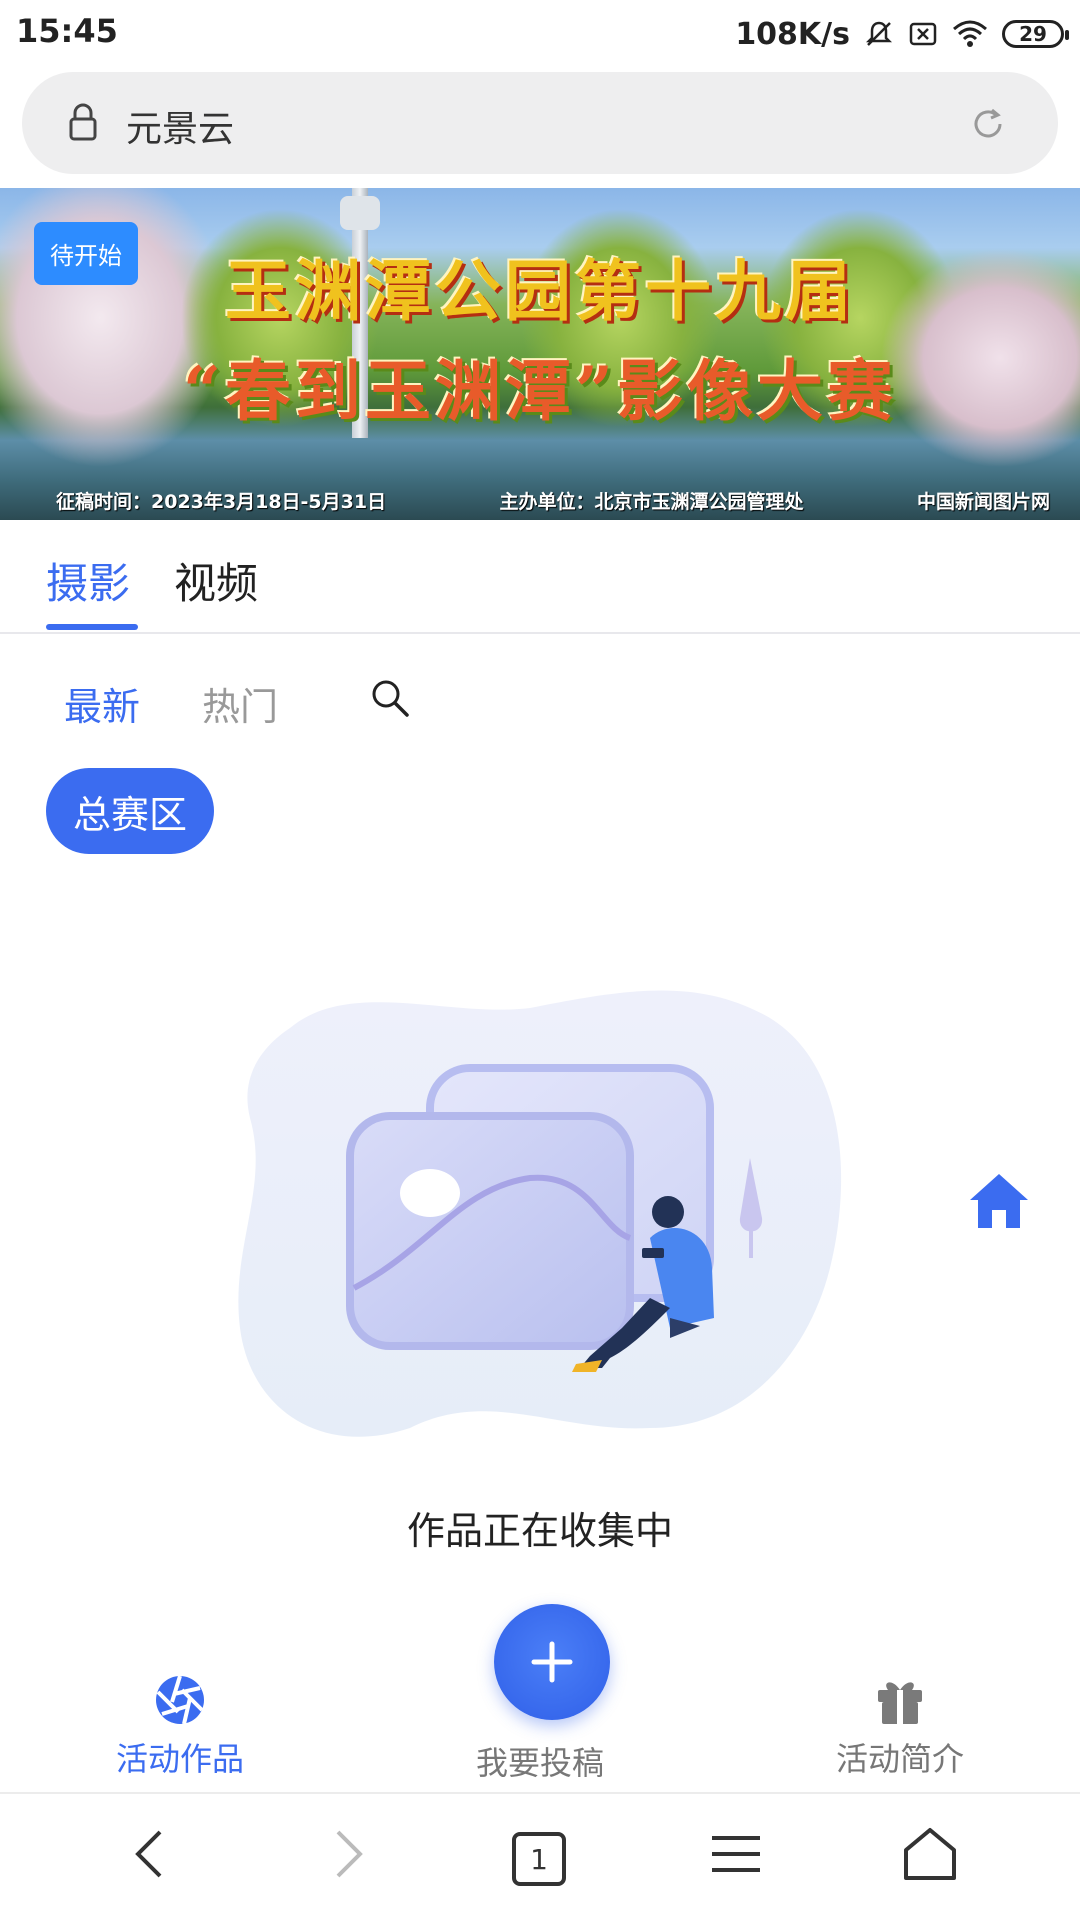  I want to click on address-bar: 元景云, so click(540, 123).